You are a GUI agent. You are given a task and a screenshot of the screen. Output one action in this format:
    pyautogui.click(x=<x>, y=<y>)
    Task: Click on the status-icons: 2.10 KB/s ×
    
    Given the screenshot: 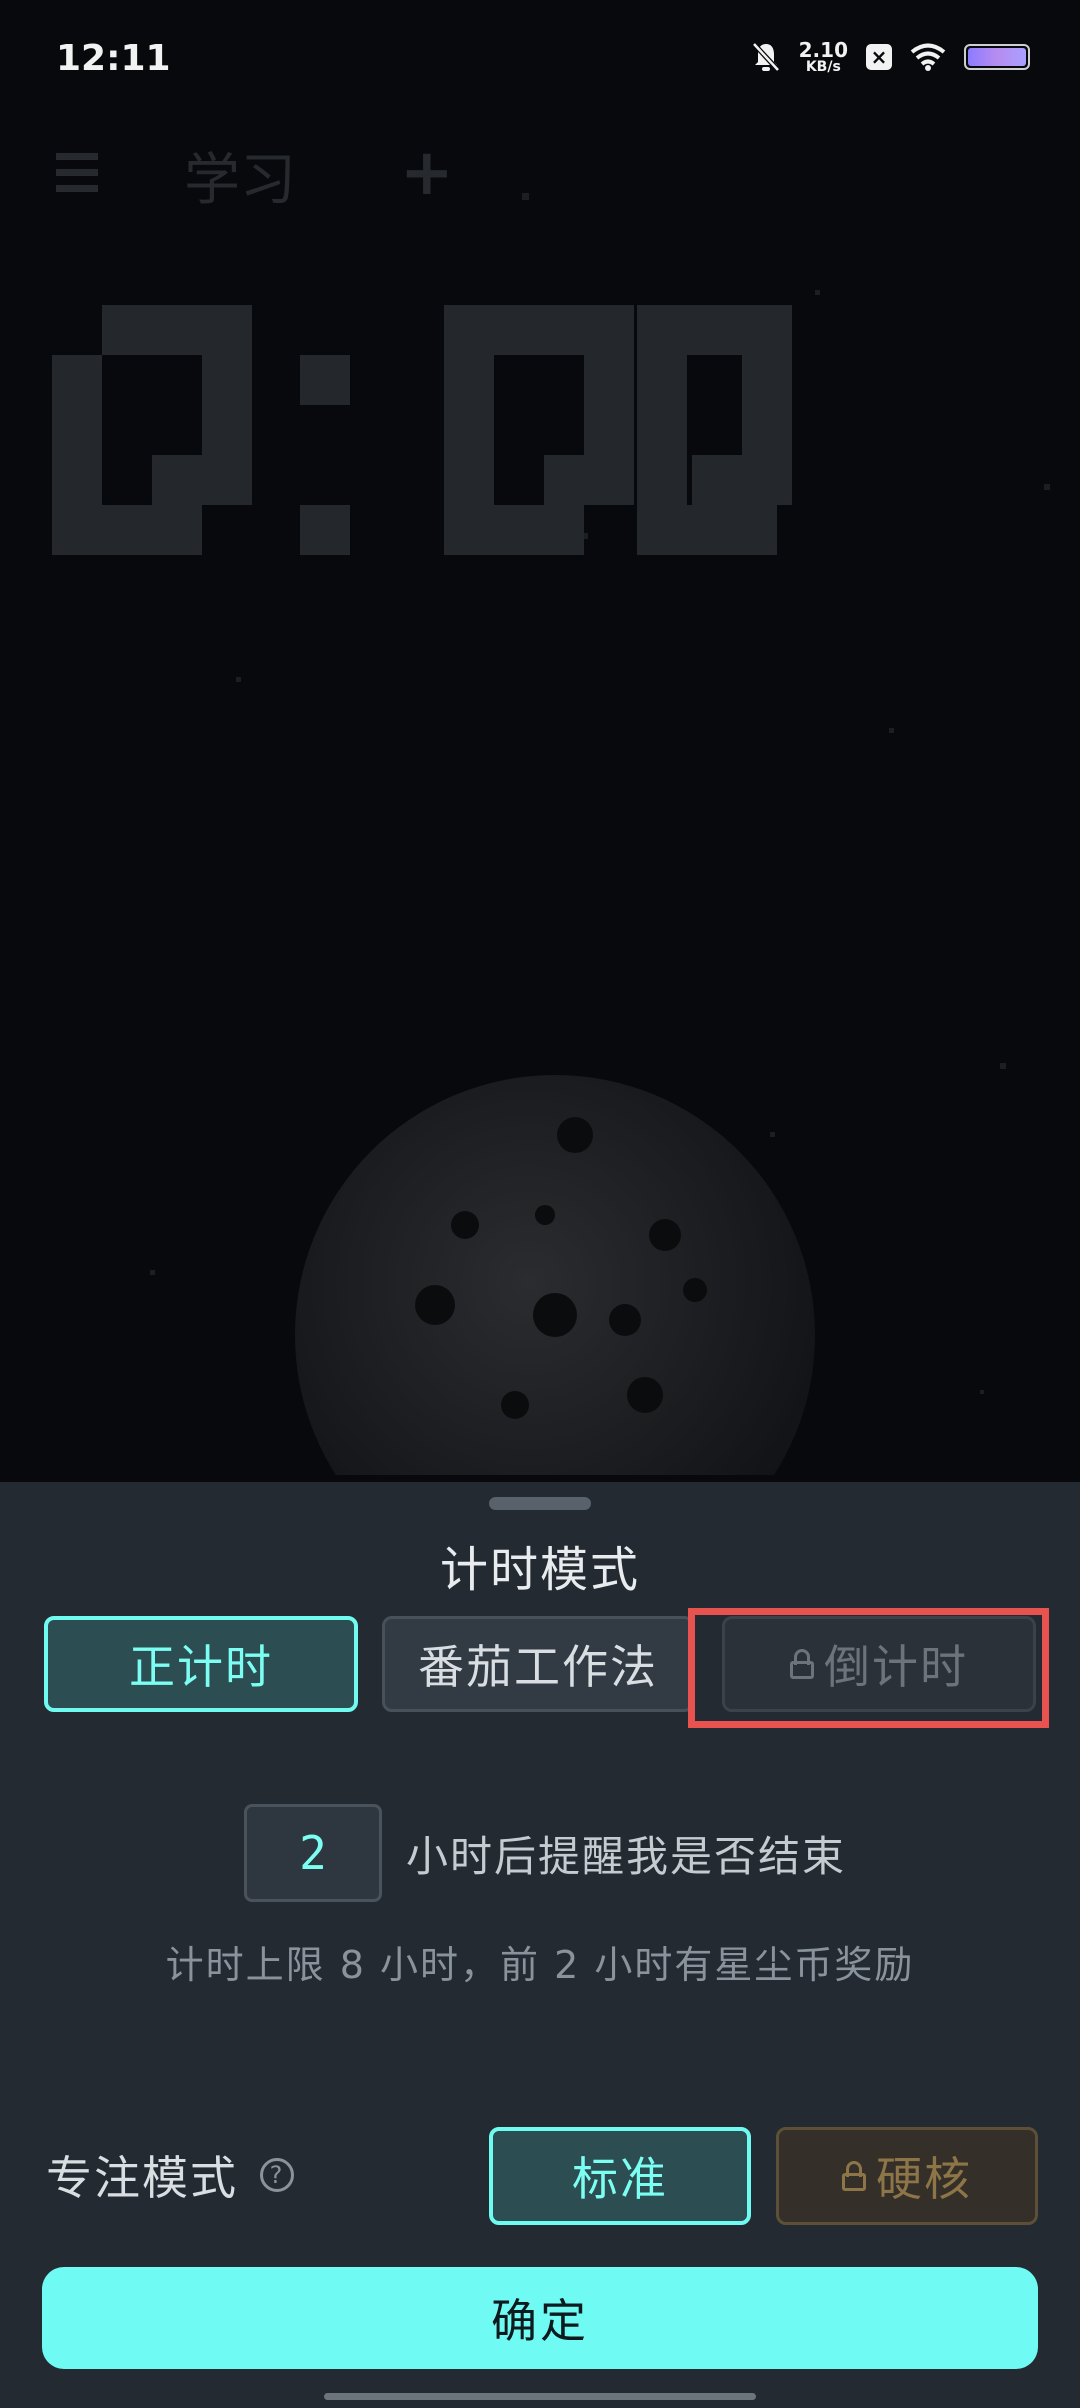 What is the action you would take?
    pyautogui.click(x=890, y=57)
    